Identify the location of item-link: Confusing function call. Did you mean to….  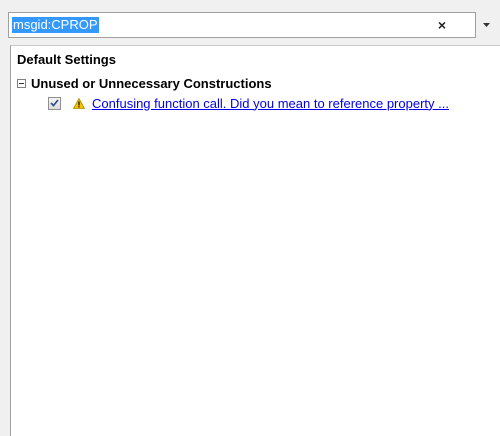
(270, 103).